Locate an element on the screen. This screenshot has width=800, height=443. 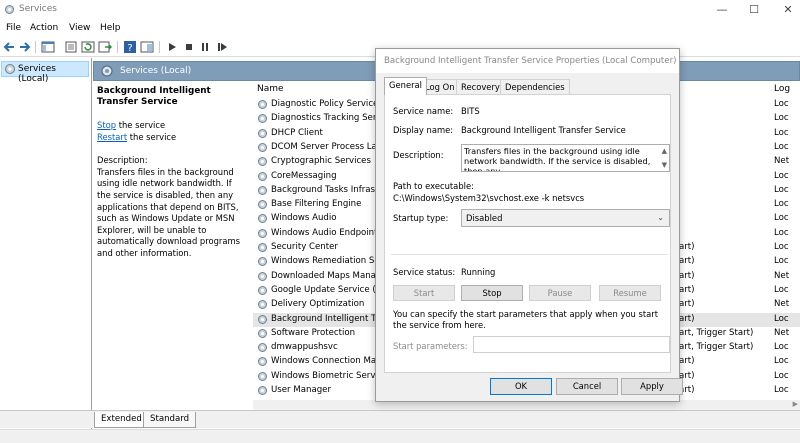
startup-type-label: Startup type: is located at coordinates (421, 218).